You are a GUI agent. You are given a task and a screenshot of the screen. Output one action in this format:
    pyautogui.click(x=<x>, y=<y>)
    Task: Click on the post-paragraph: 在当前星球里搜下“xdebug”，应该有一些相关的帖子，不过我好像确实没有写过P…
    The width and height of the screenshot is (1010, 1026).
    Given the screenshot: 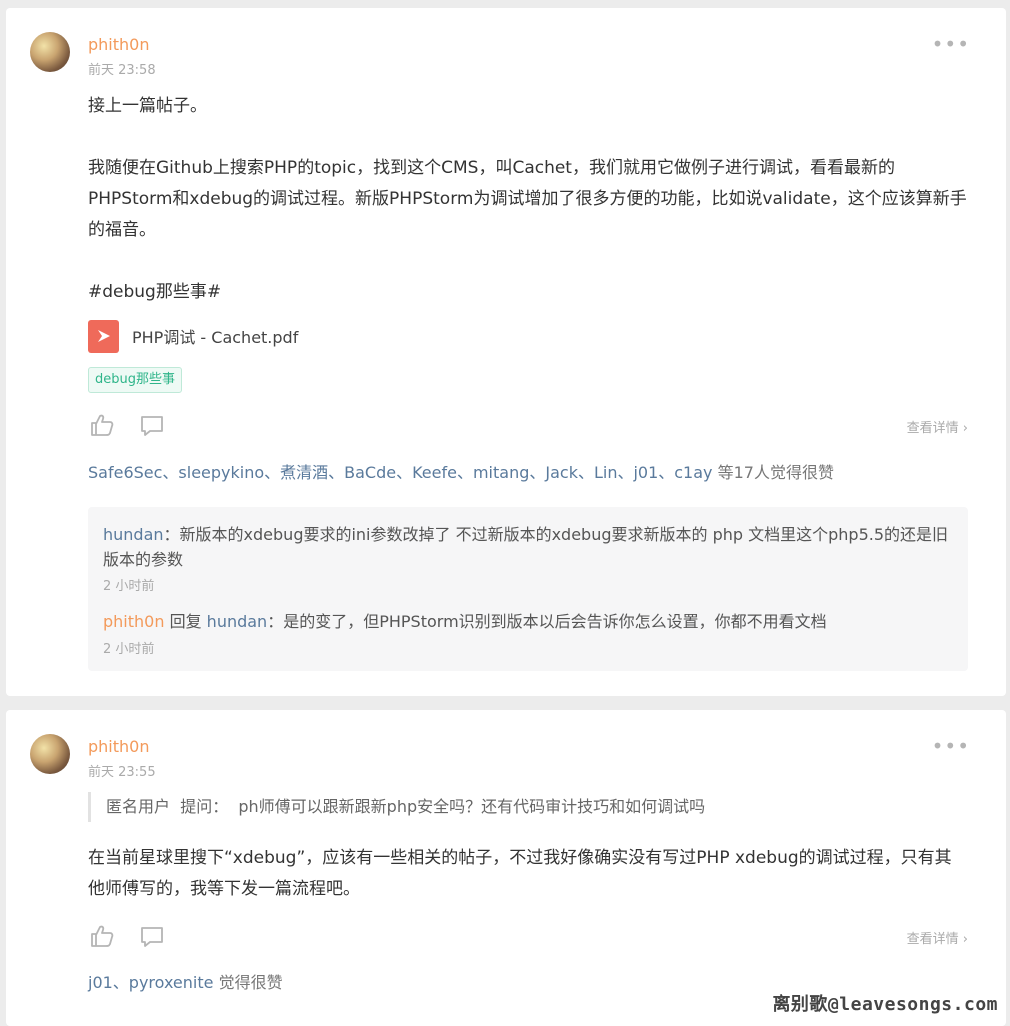 What is the action you would take?
    pyautogui.click(x=520, y=873)
    